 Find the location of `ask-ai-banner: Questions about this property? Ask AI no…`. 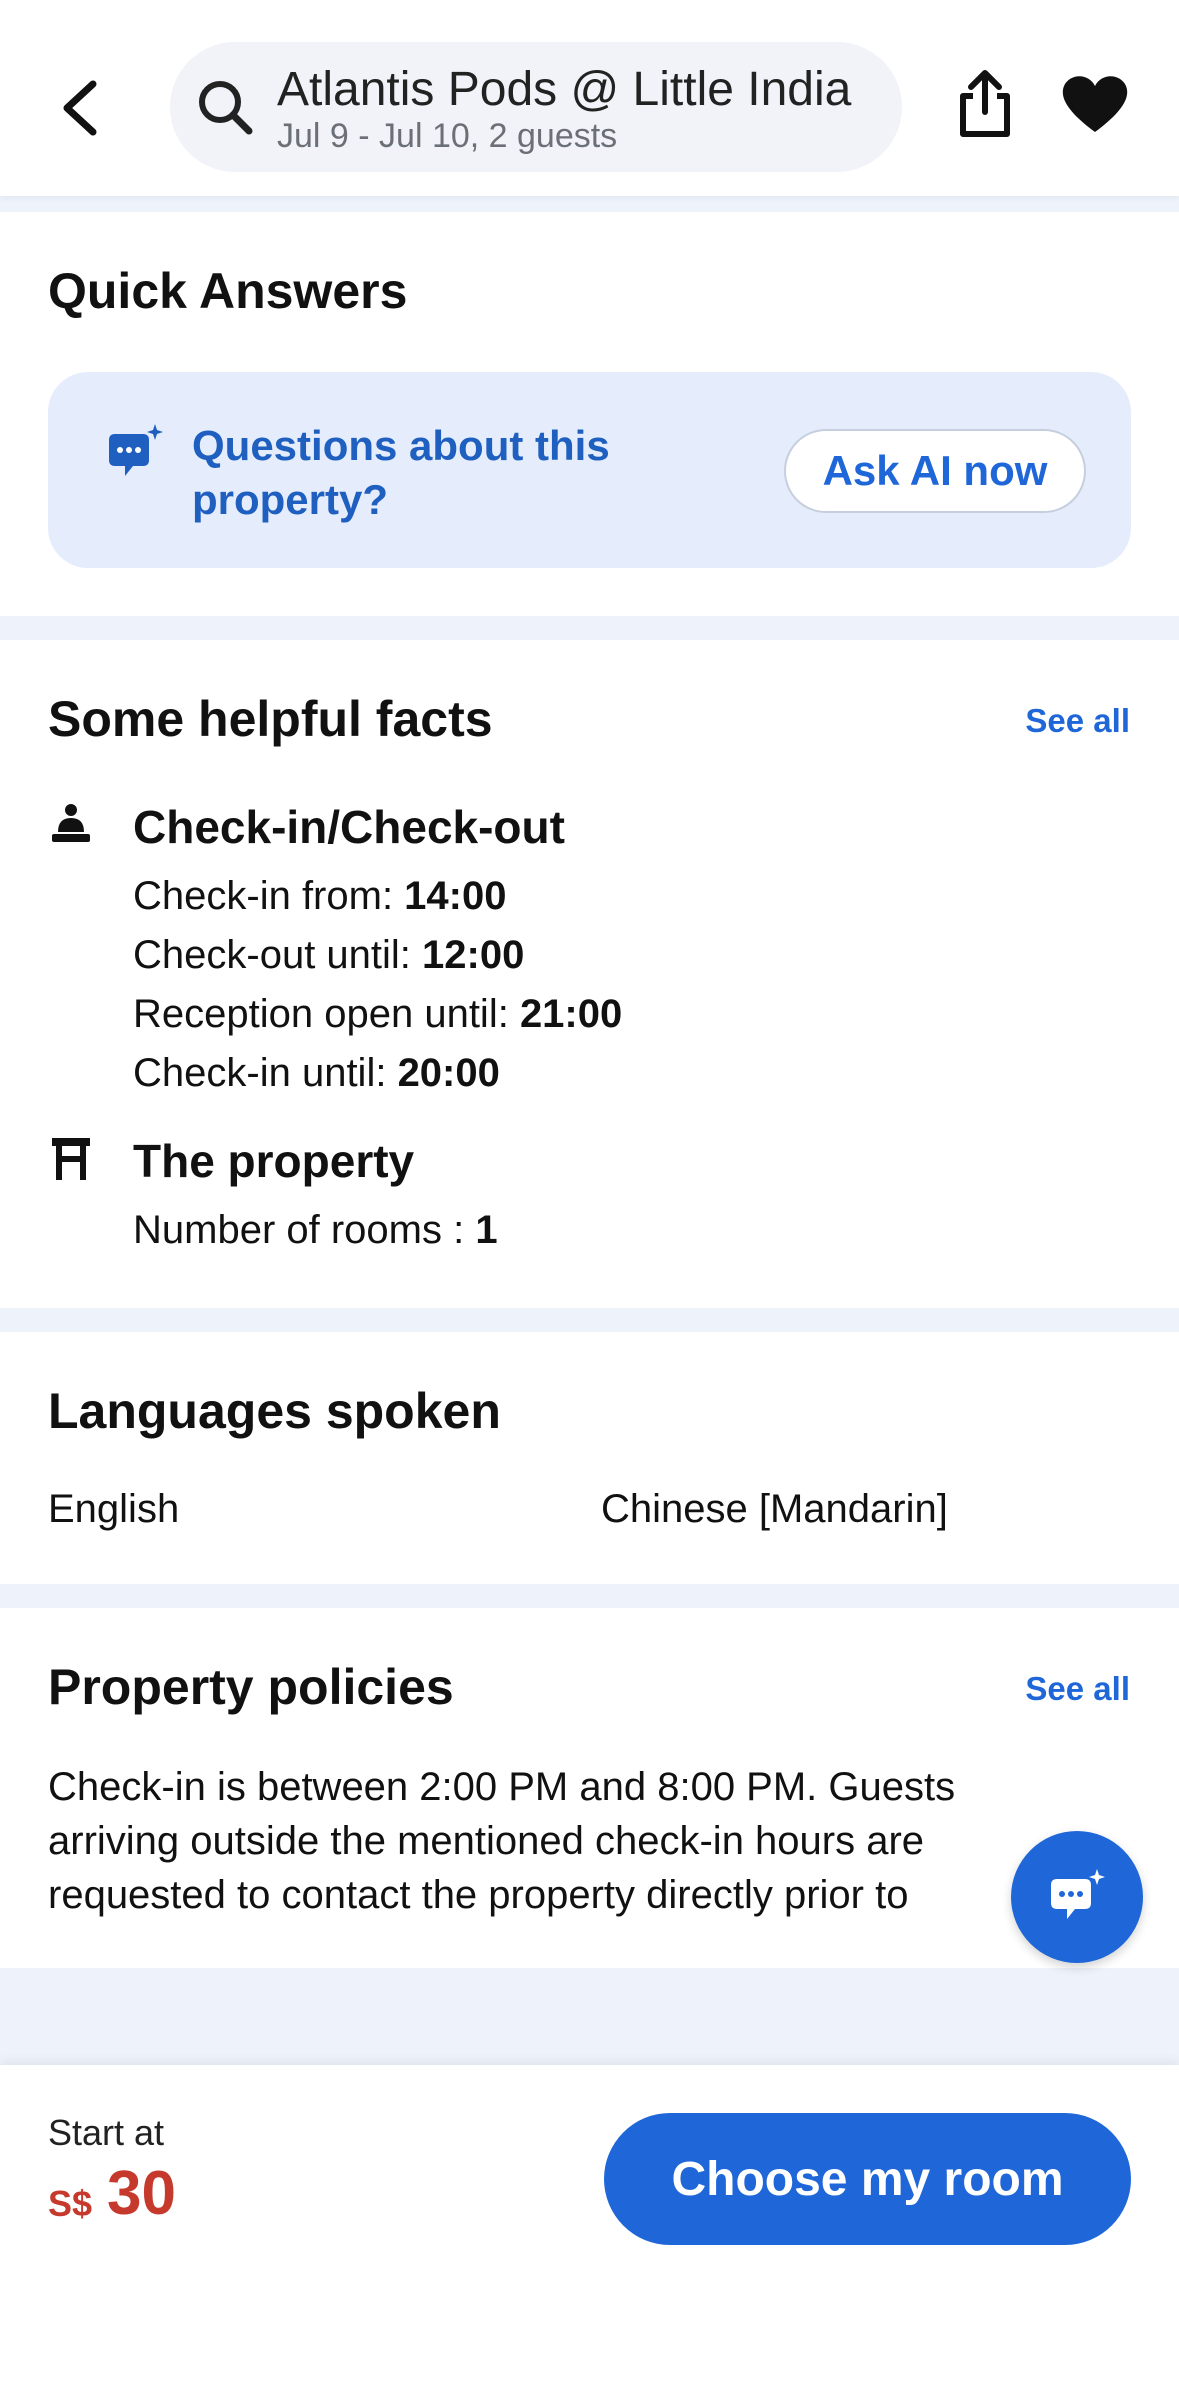

ask-ai-banner: Questions about this property? Ask AI no… is located at coordinates (589, 470).